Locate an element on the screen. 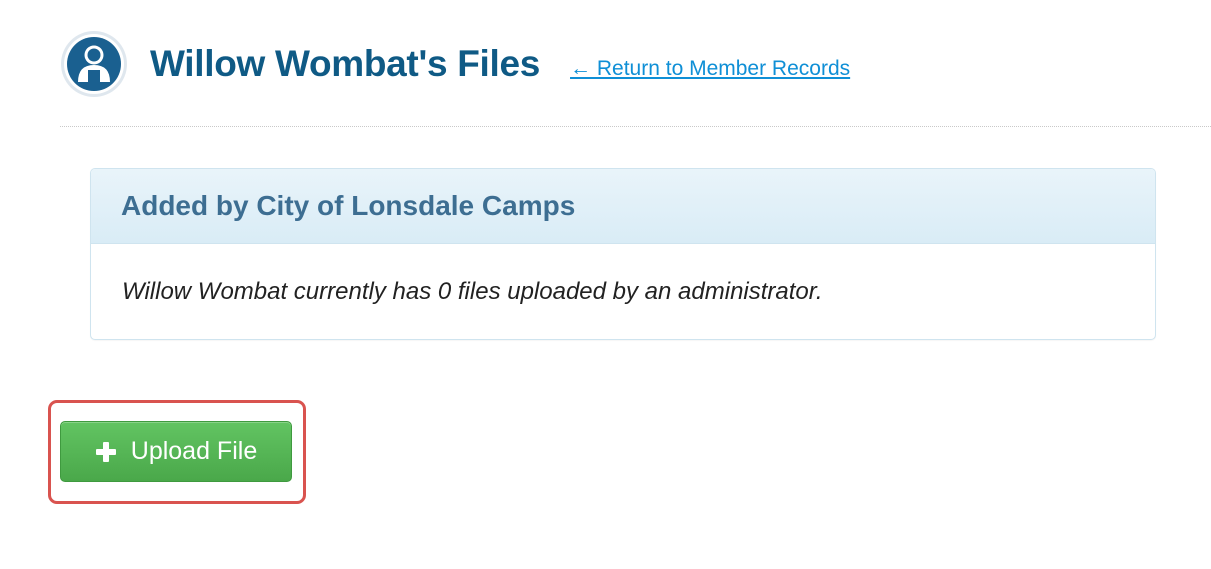 The height and width of the screenshot is (569, 1211). page-title: Willow Wombat's Files is located at coordinates (345, 63).